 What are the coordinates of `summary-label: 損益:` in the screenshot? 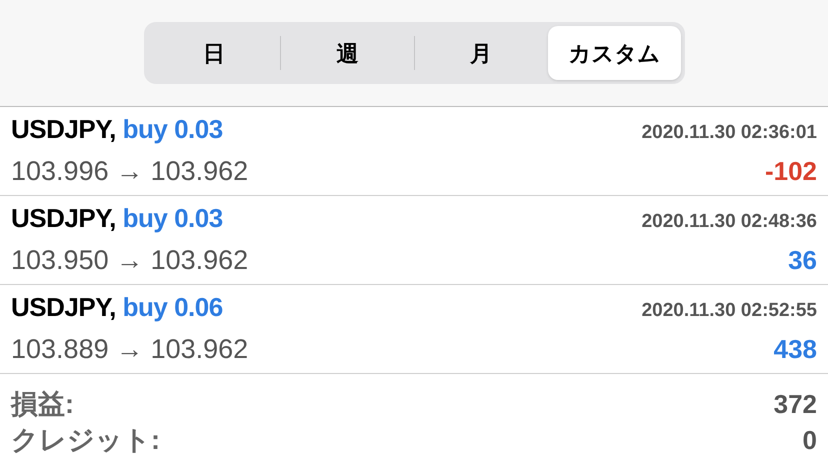 It's located at (42, 404).